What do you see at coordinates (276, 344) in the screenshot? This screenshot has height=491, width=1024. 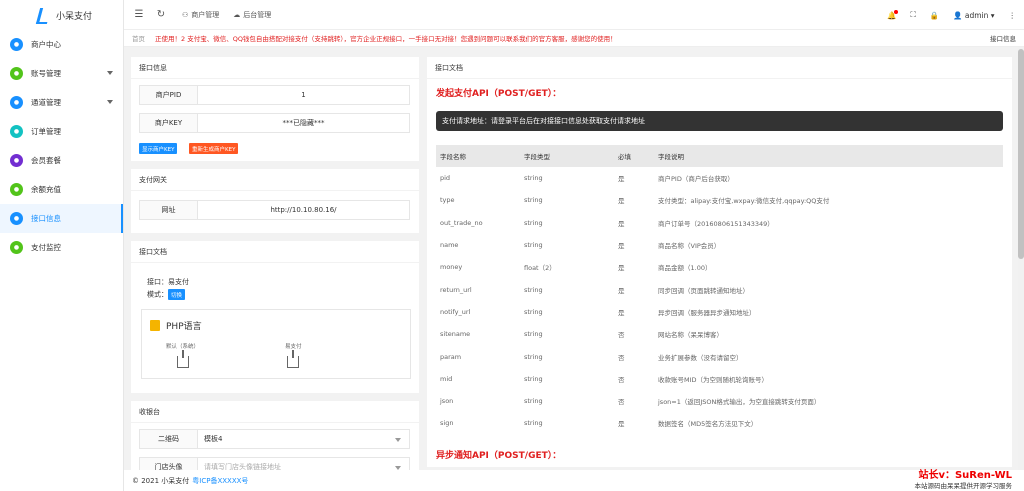 I see `php-sdk-box: PHP语言 默认（系统） 易支付` at bounding box center [276, 344].